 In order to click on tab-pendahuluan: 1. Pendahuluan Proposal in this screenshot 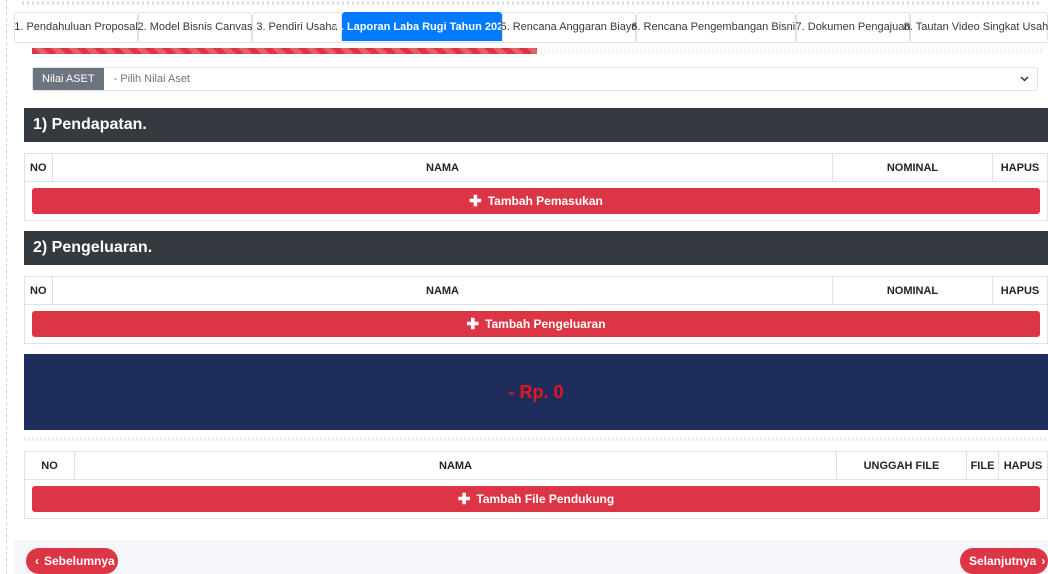, I will do `click(76, 26)`.